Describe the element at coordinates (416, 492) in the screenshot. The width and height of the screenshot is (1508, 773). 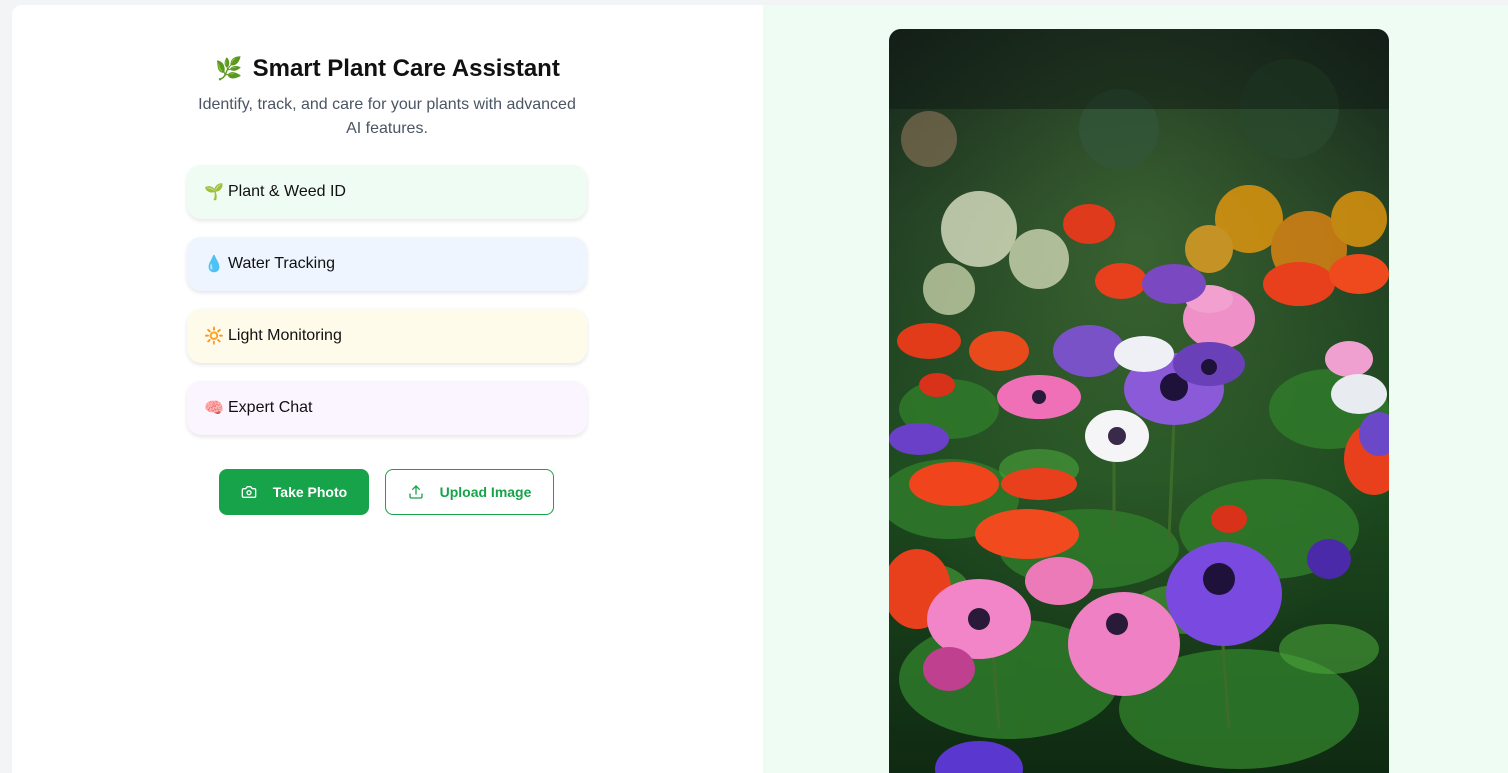
I see `upload-icon` at that location.